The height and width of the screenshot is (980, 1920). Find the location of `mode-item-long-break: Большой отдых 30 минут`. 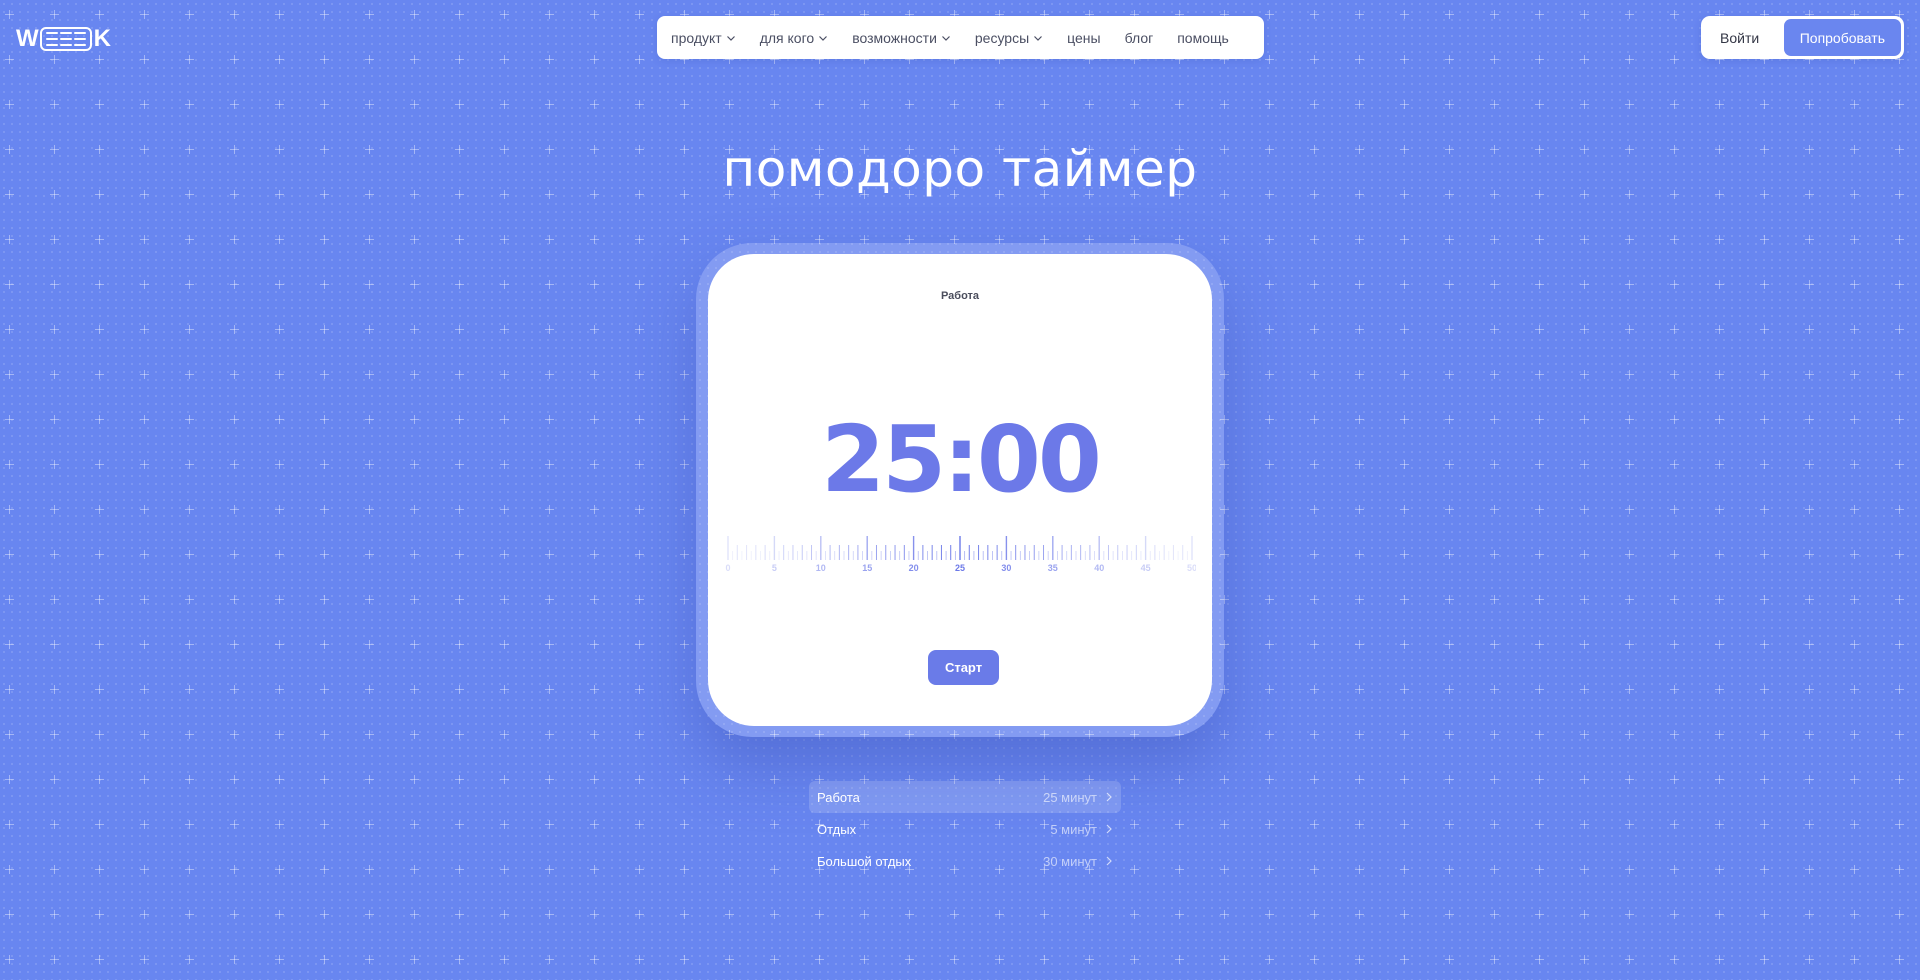

mode-item-long-break: Большой отдых 30 минут is located at coordinates (965, 861).